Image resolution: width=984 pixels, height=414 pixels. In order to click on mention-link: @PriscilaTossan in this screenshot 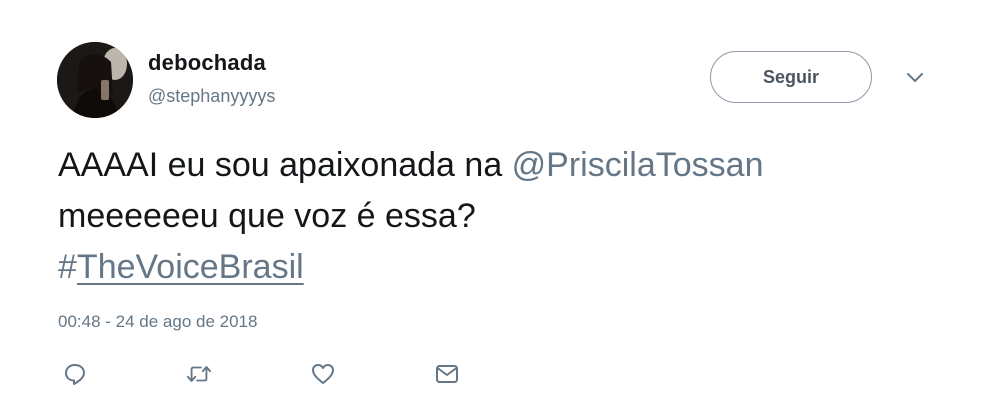, I will do `click(638, 165)`.